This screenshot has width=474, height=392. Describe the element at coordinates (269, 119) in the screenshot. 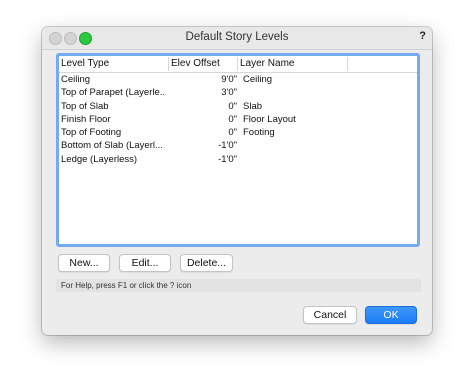

I see `layer-name-cell: Floor Layout` at that location.